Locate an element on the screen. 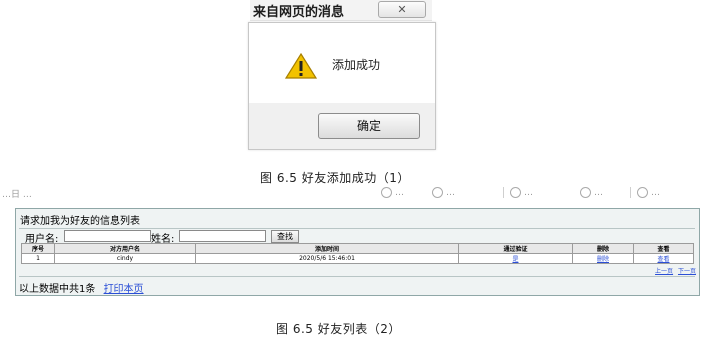  col-header: 序号 is located at coordinates (38, 248).